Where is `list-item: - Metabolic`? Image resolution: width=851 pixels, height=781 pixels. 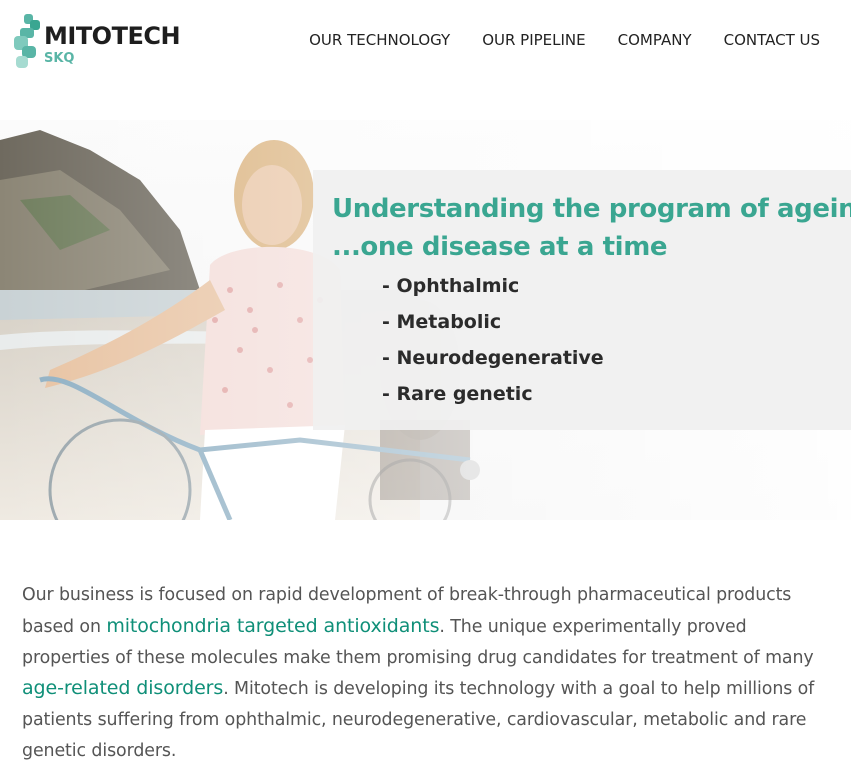 list-item: - Metabolic is located at coordinates (442, 322).